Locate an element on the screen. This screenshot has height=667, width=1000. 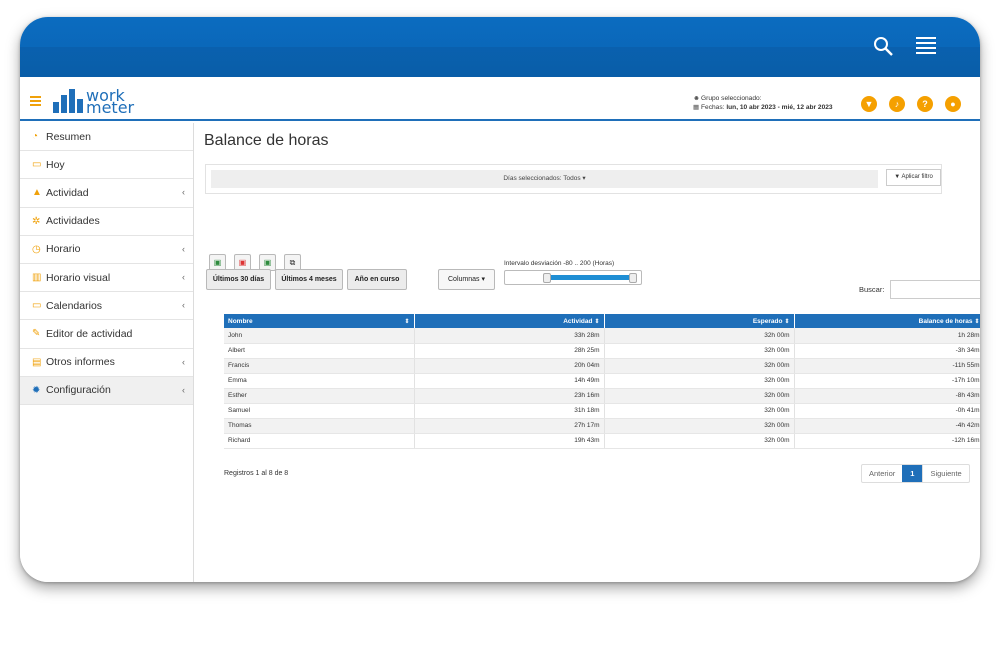
edit-icon: ✎ is located at coordinates (36, 334).